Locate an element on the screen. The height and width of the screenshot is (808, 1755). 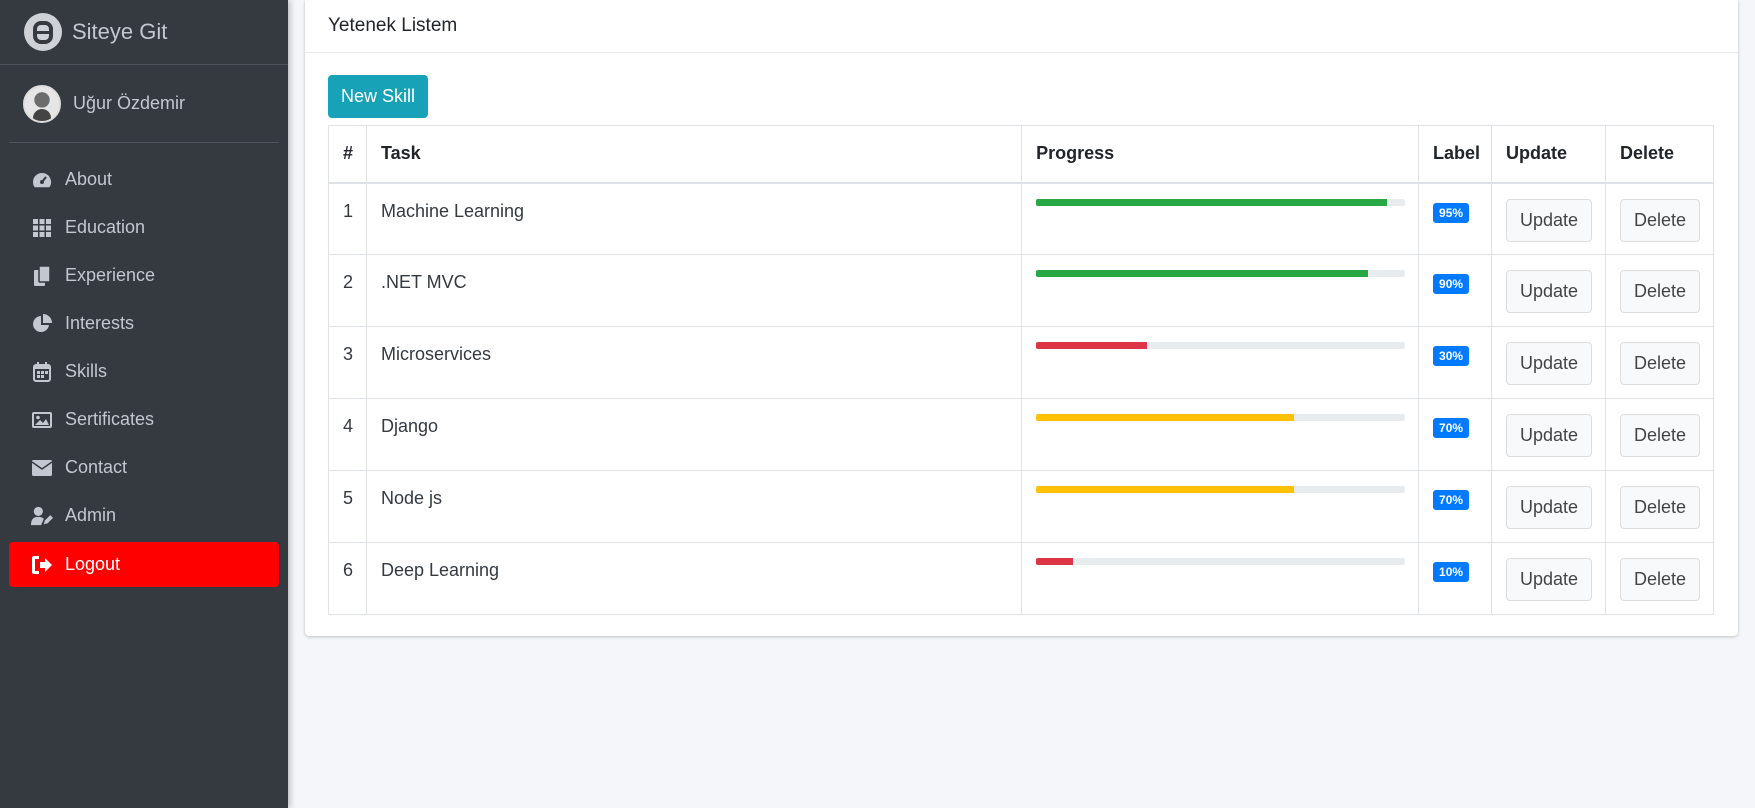
avatar is located at coordinates (42, 103).